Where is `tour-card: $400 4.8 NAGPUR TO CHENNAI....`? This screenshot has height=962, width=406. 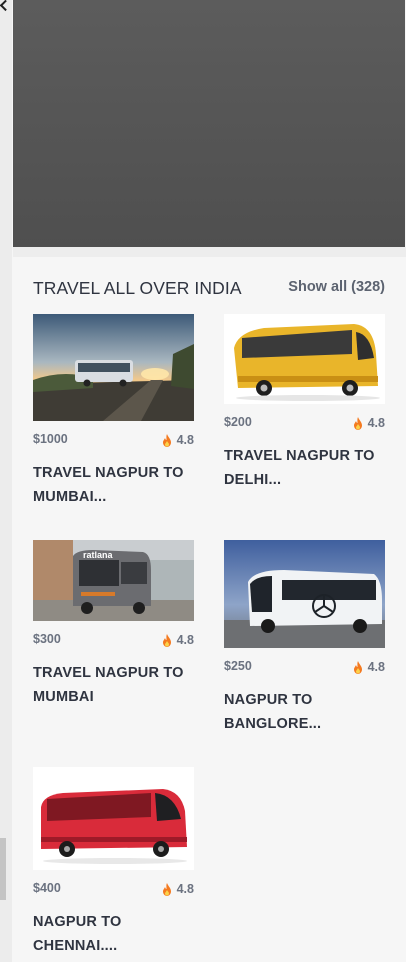 tour-card: $400 4.8 NAGPUR TO CHENNAI.... is located at coordinates (113, 864).